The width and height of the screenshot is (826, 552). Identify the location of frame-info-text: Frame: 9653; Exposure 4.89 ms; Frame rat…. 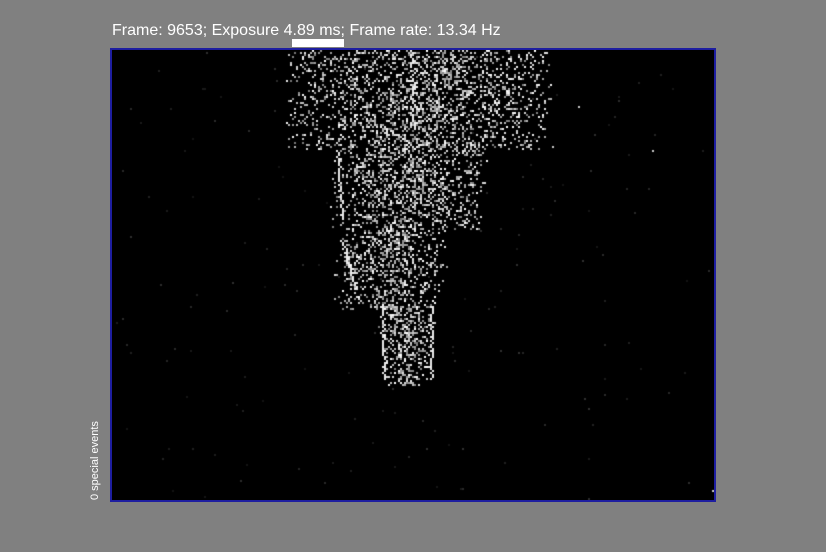
(306, 30).